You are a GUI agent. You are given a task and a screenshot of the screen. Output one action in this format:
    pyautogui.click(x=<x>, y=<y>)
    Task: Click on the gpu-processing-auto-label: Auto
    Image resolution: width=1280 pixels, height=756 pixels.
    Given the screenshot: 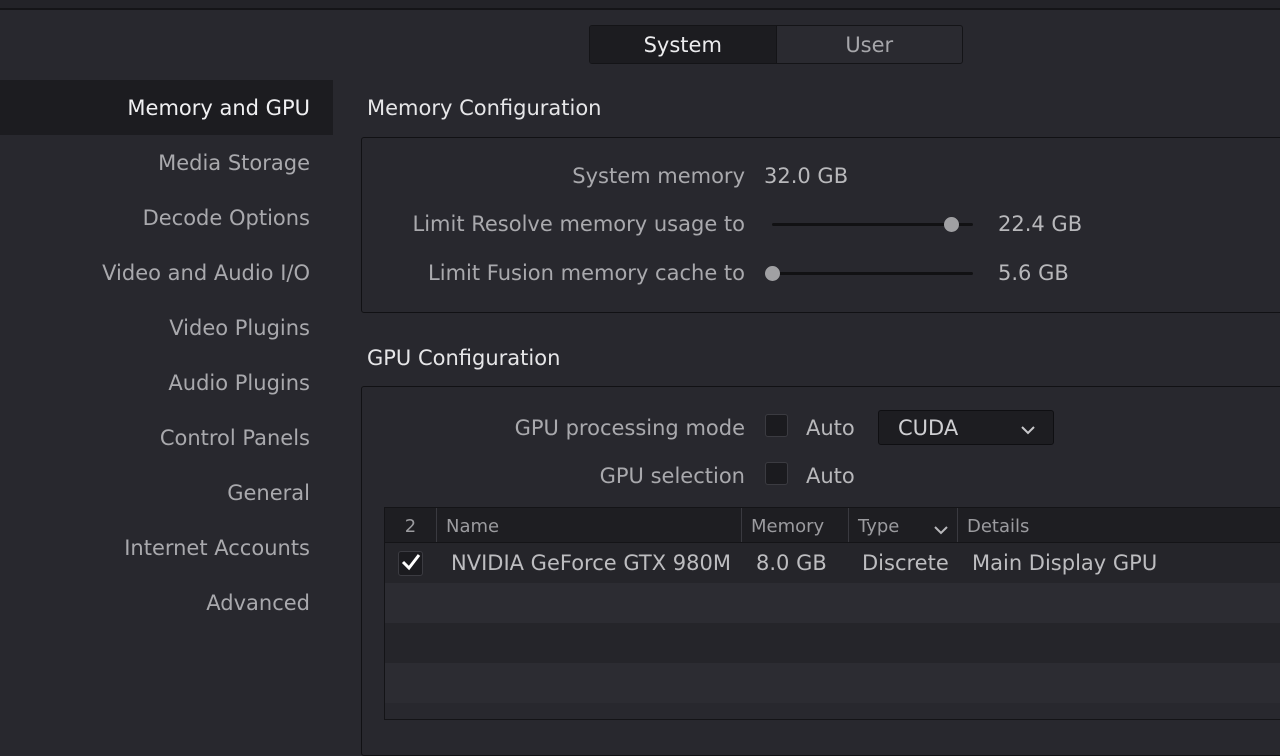 What is the action you would take?
    pyautogui.click(x=830, y=428)
    